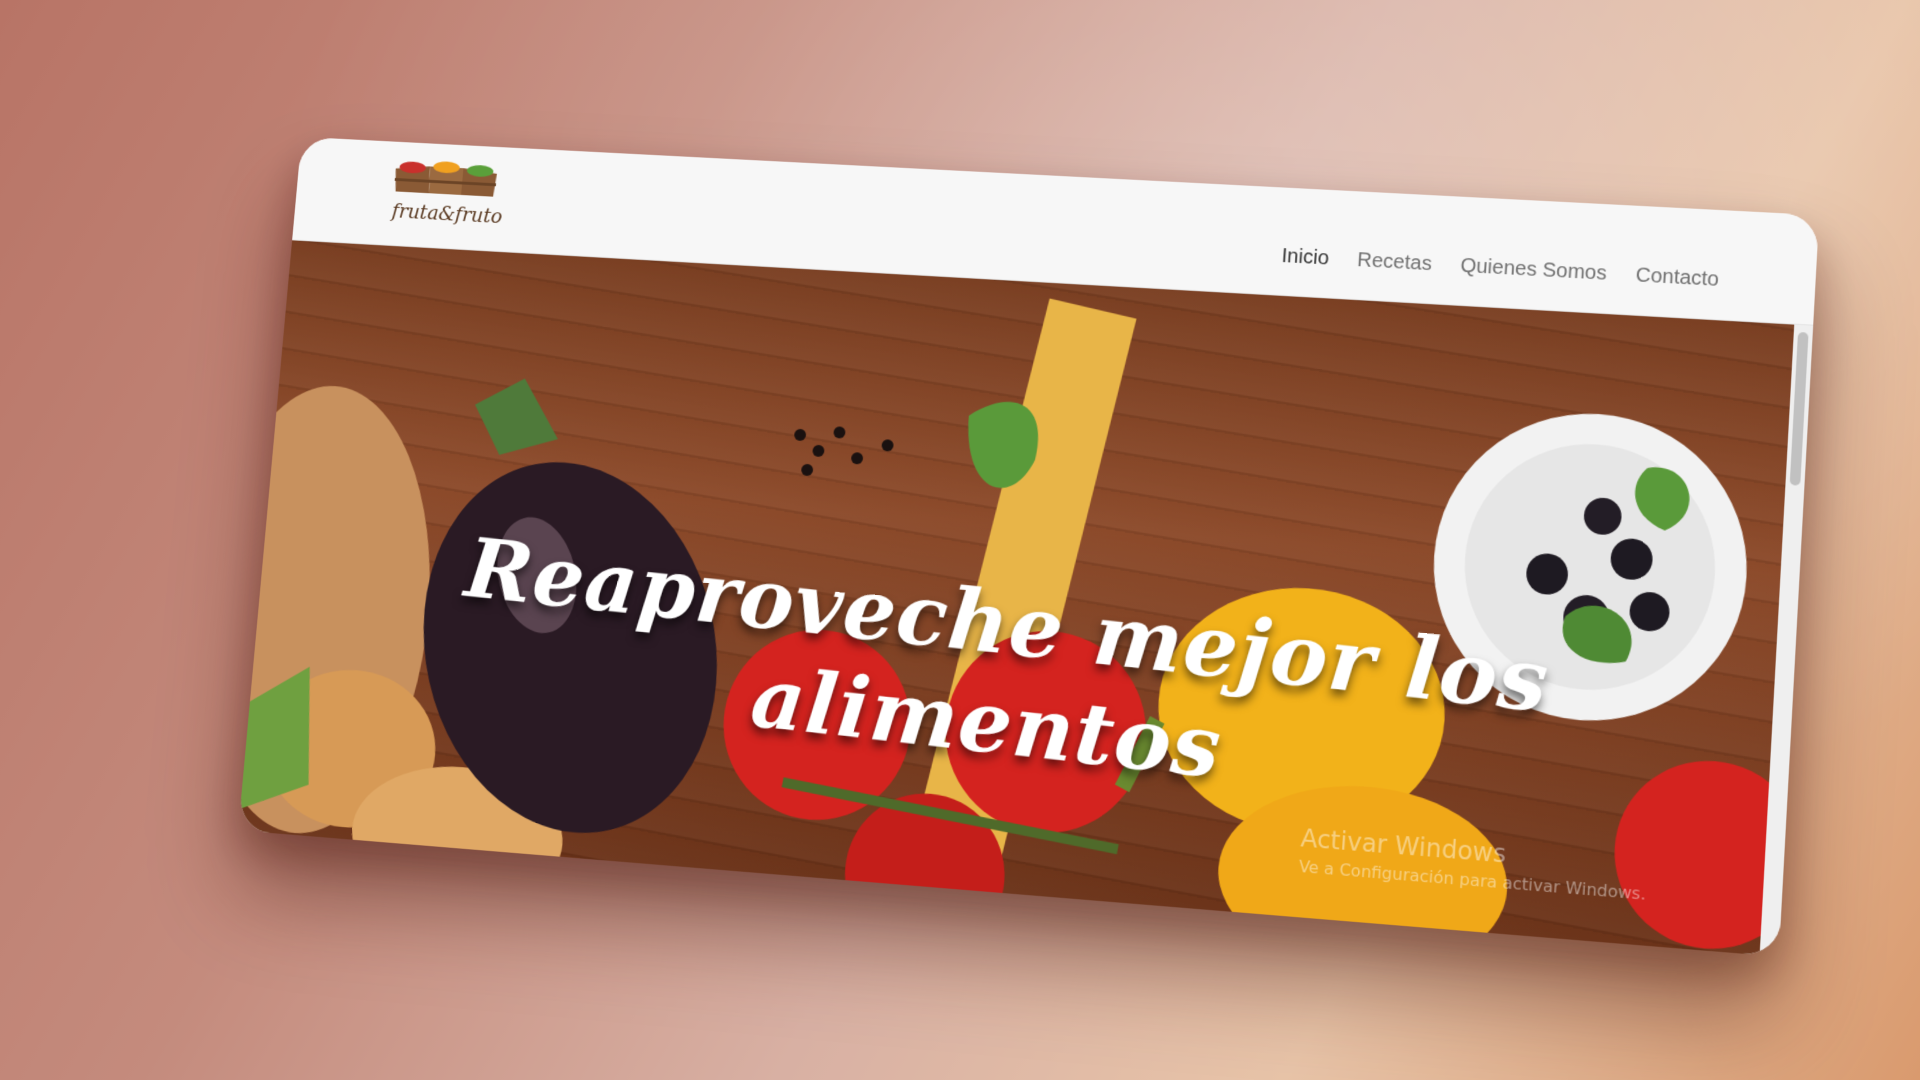  What do you see at coordinates (445, 178) in the screenshot?
I see `crates-logo-icon` at bounding box center [445, 178].